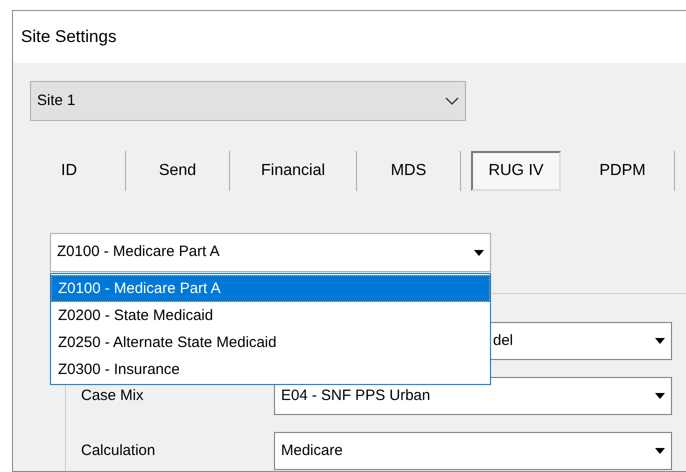 The height and width of the screenshot is (472, 686). What do you see at coordinates (178, 171) in the screenshot?
I see `tab: Send` at bounding box center [178, 171].